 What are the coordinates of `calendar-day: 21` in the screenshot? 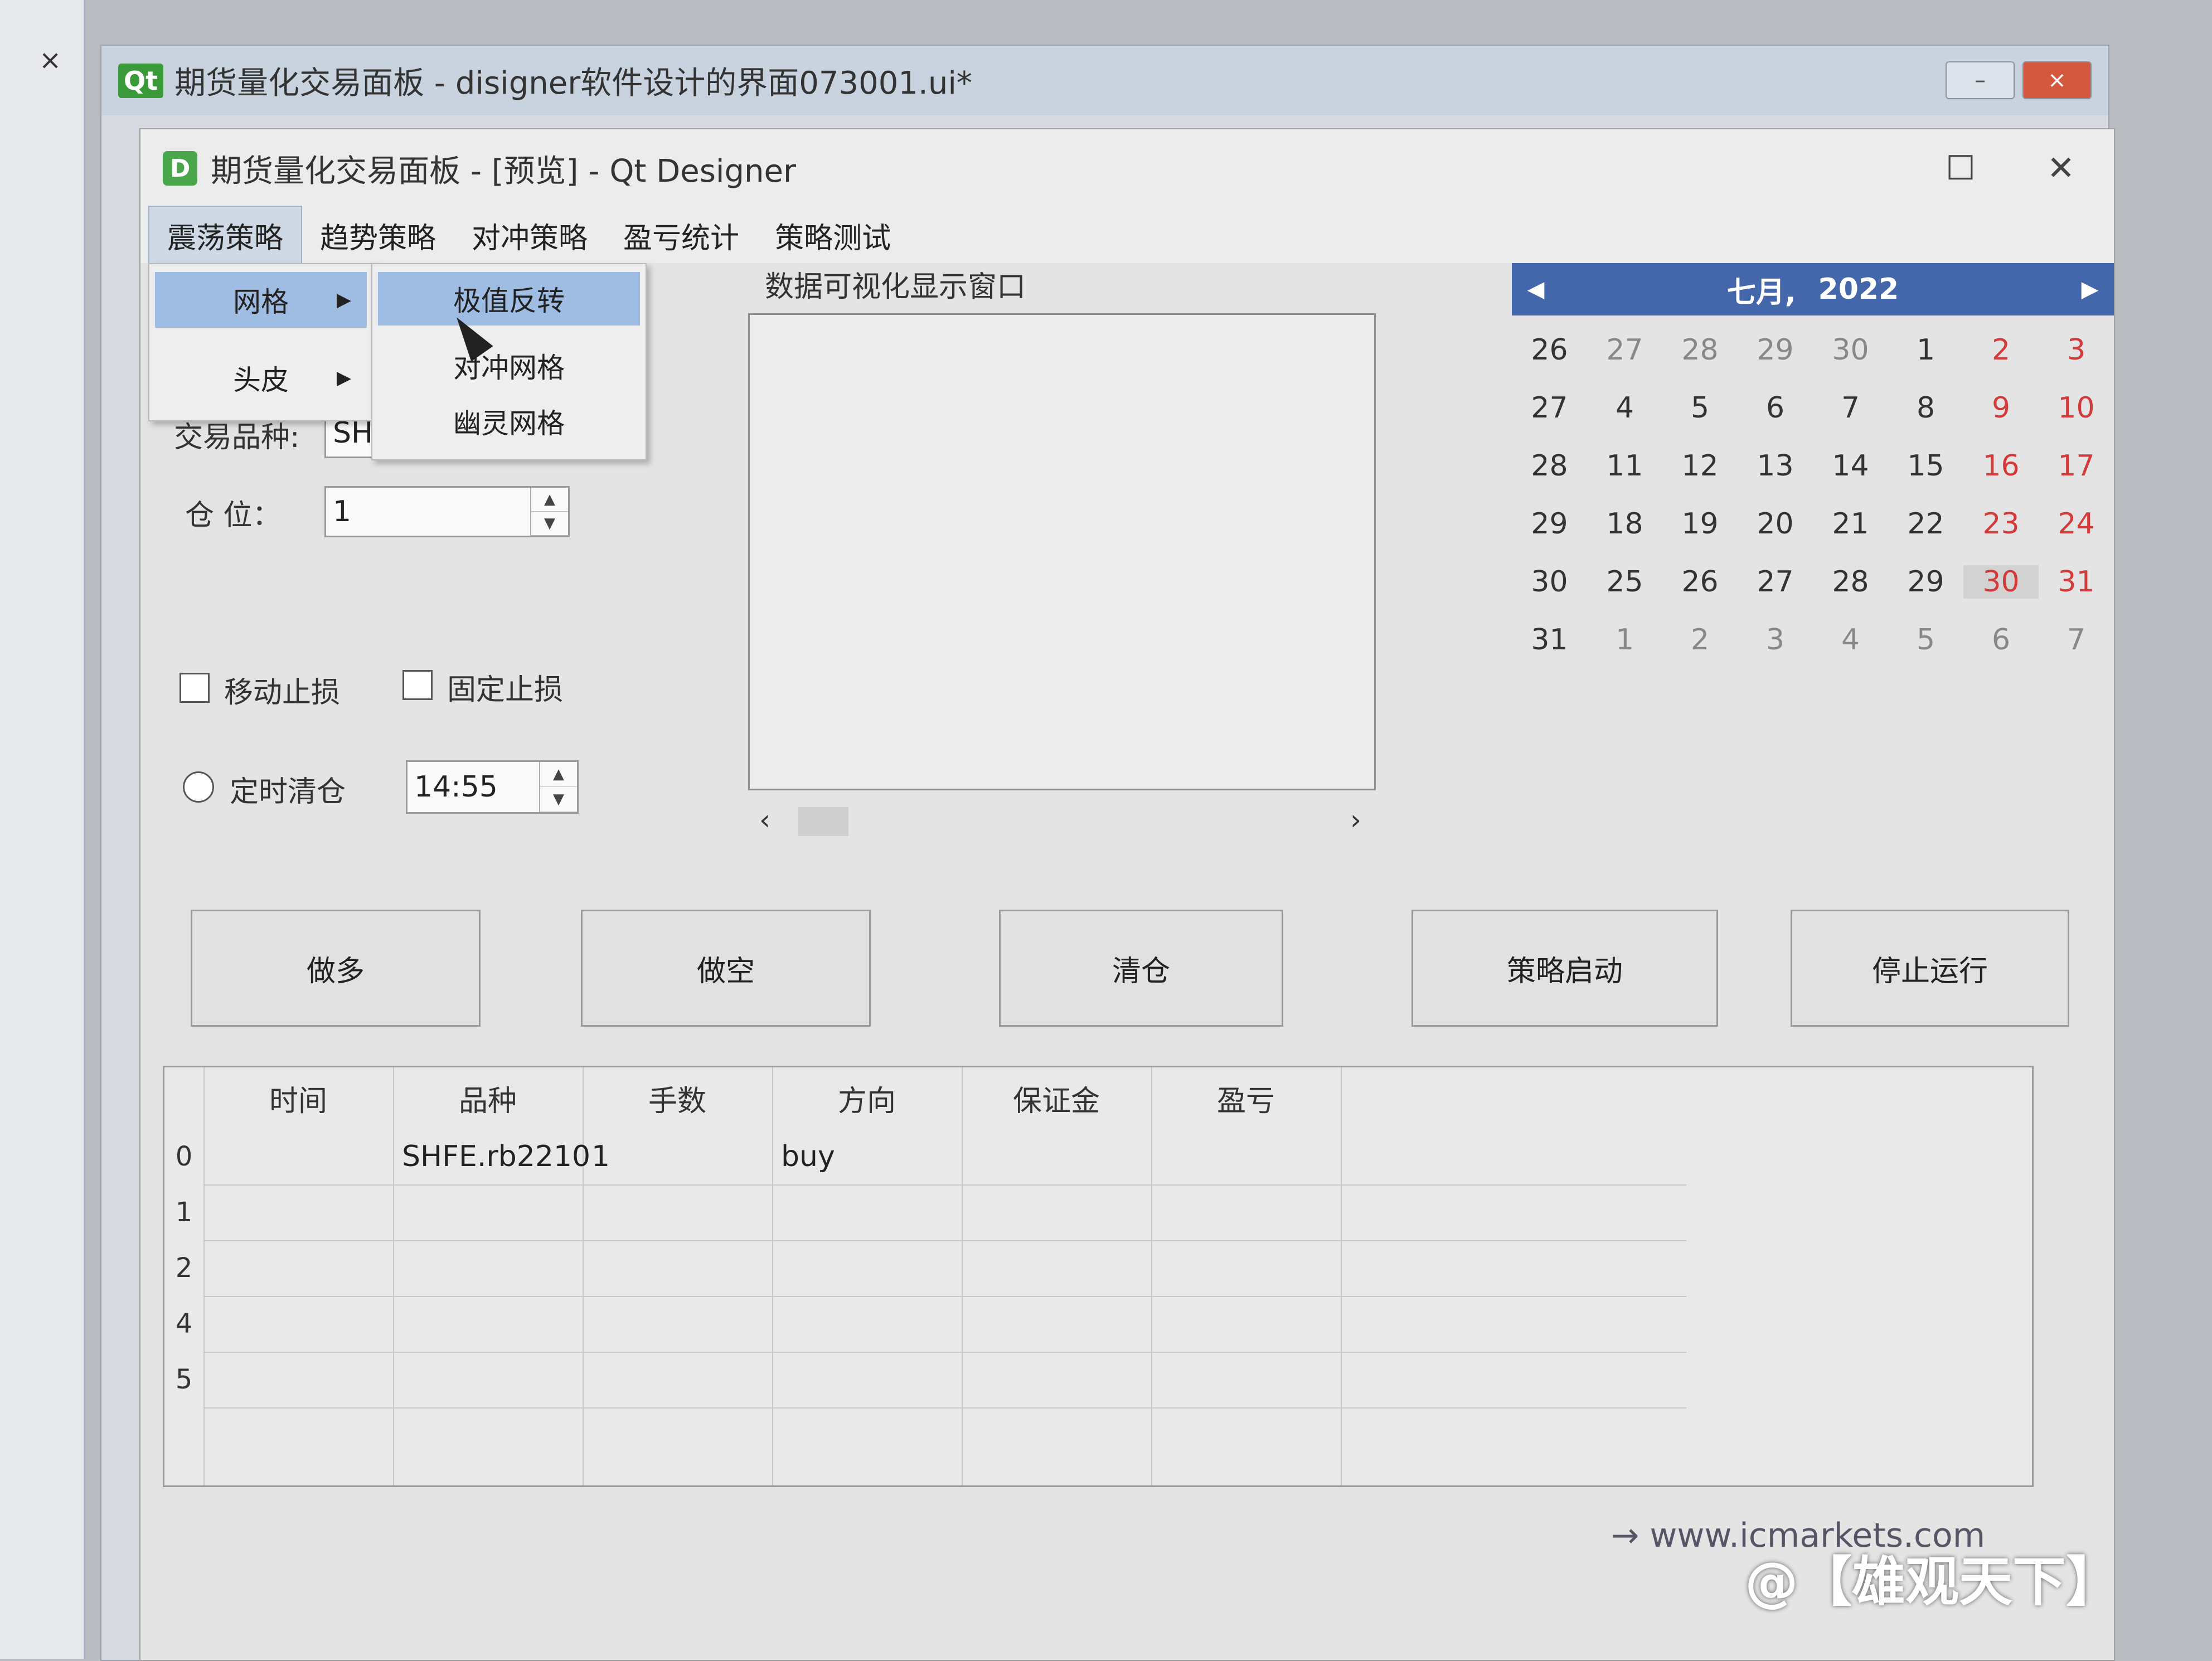 It's located at (1850, 524).